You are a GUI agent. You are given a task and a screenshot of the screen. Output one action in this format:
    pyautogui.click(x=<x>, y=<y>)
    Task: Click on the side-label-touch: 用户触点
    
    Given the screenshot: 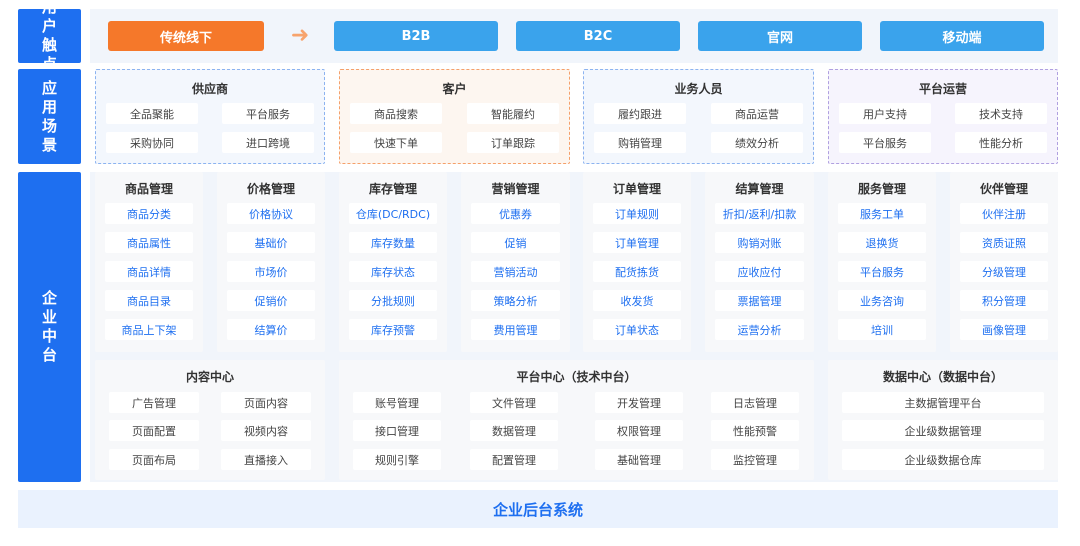 What is the action you would take?
    pyautogui.click(x=49, y=36)
    